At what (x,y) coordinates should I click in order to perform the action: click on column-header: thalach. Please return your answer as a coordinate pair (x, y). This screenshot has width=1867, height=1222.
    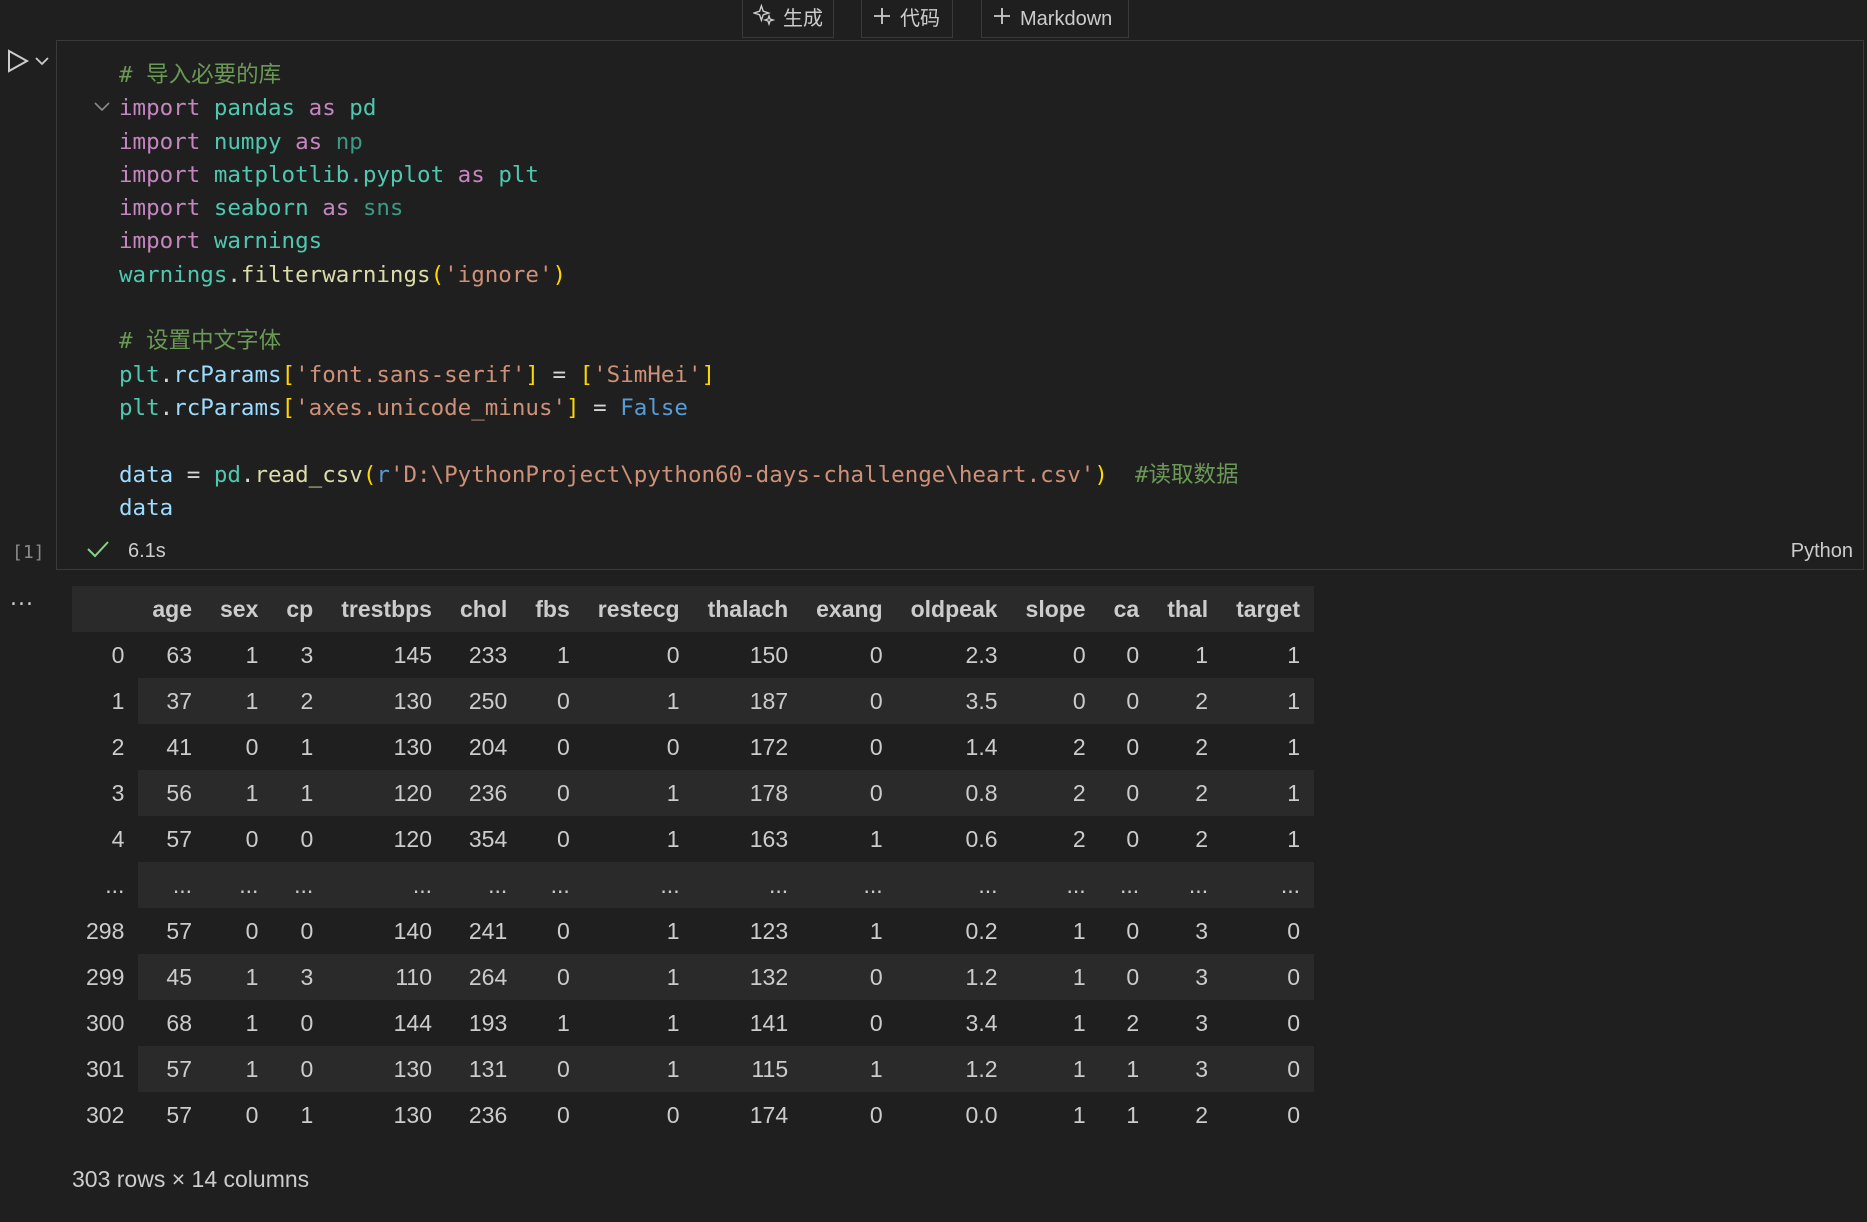
    Looking at the image, I should click on (748, 609).